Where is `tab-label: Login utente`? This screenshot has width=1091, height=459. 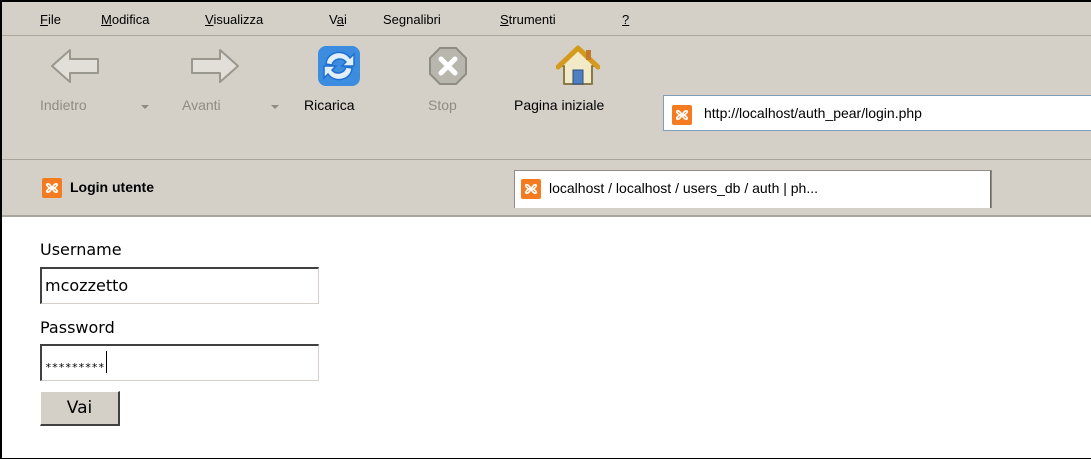 tab-label: Login utente is located at coordinates (112, 187).